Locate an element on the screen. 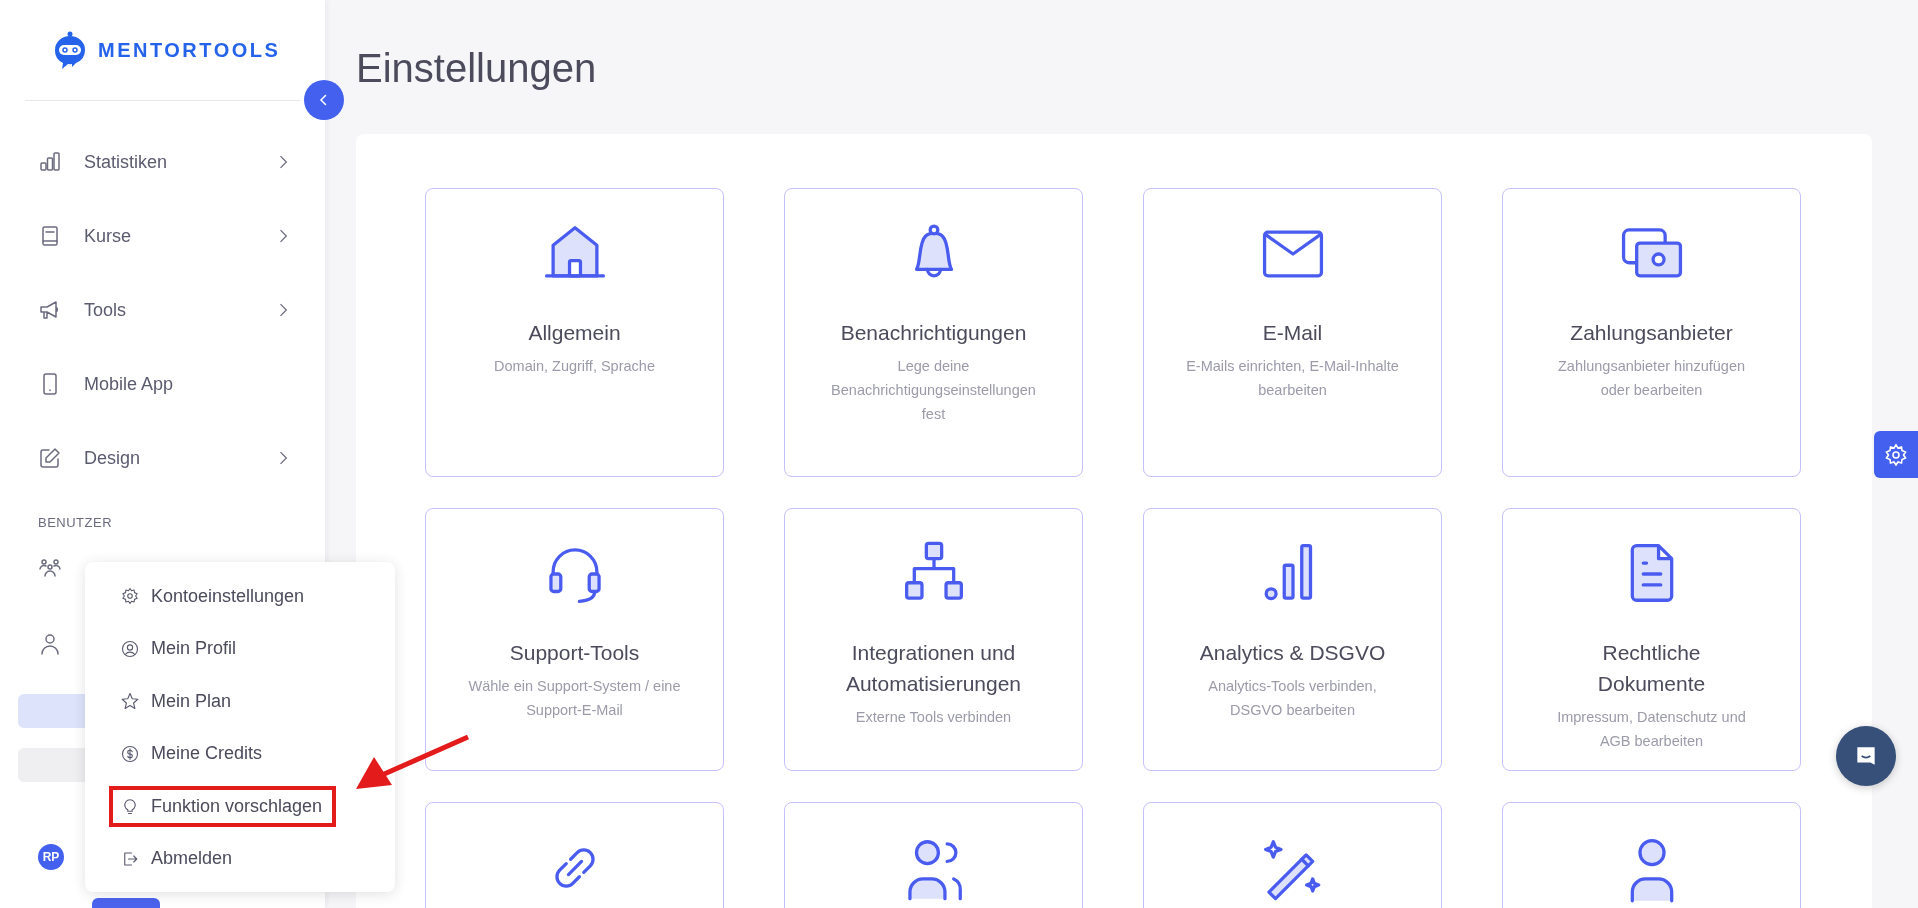  card-description: Wähle ein Support-System / eine Support-E-Mail is located at coordinates (574, 698).